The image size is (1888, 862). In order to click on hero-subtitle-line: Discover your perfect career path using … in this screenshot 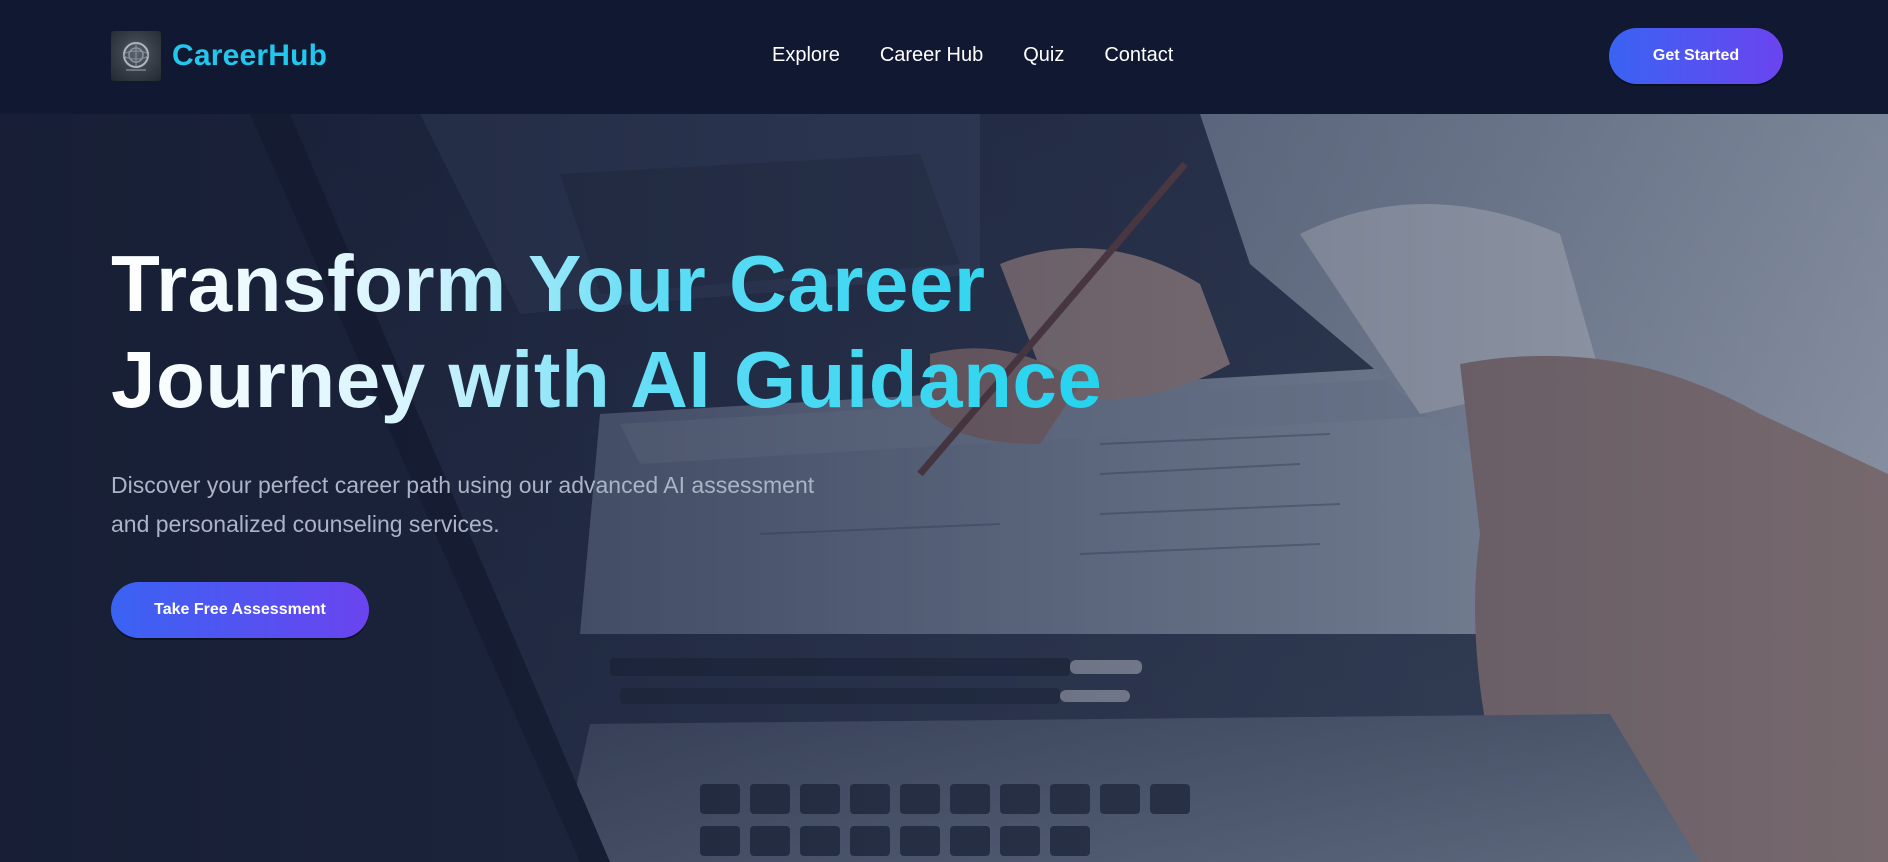, I will do `click(463, 485)`.